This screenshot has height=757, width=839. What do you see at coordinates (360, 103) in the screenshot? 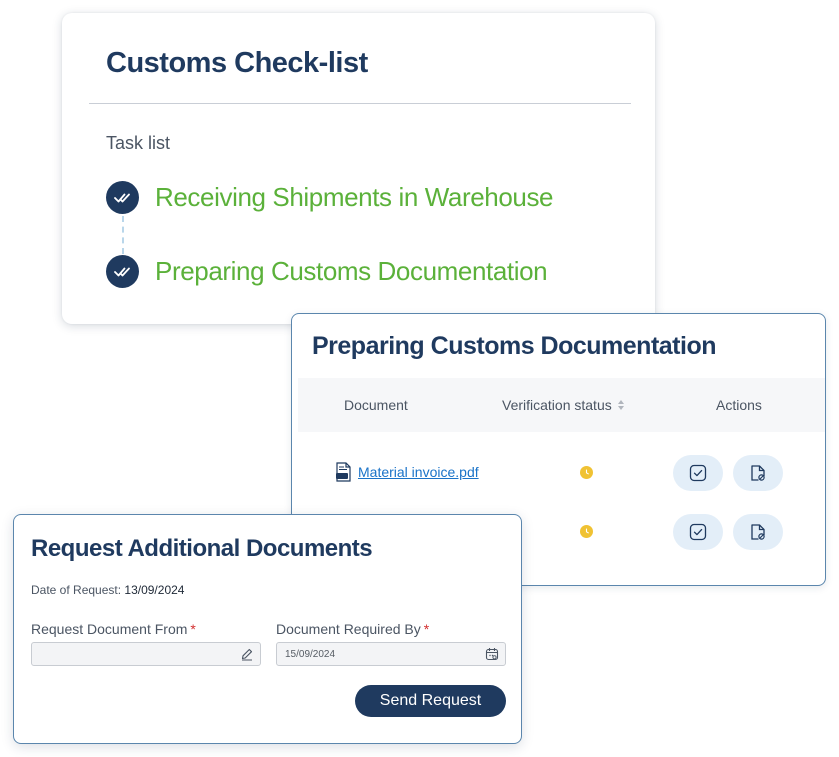
I see `checklist-divider` at bounding box center [360, 103].